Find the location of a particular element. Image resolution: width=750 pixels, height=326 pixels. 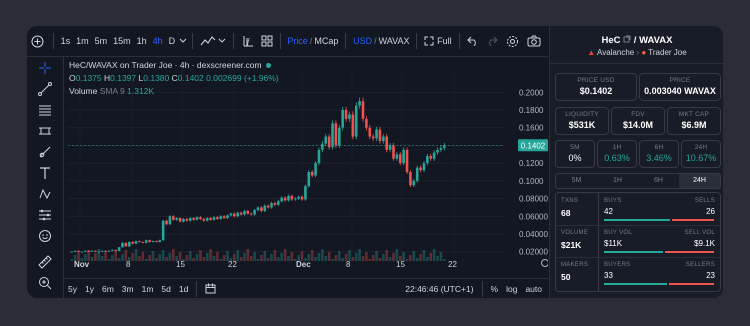

drawing-toolbar is located at coordinates (45, 177).